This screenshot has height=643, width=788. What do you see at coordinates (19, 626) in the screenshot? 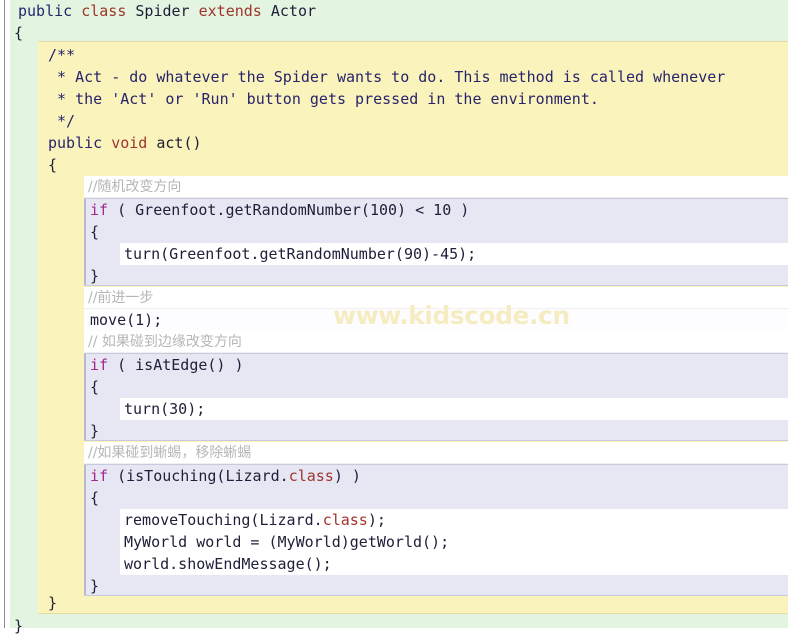
I see `class-close-brace: }` at bounding box center [19, 626].